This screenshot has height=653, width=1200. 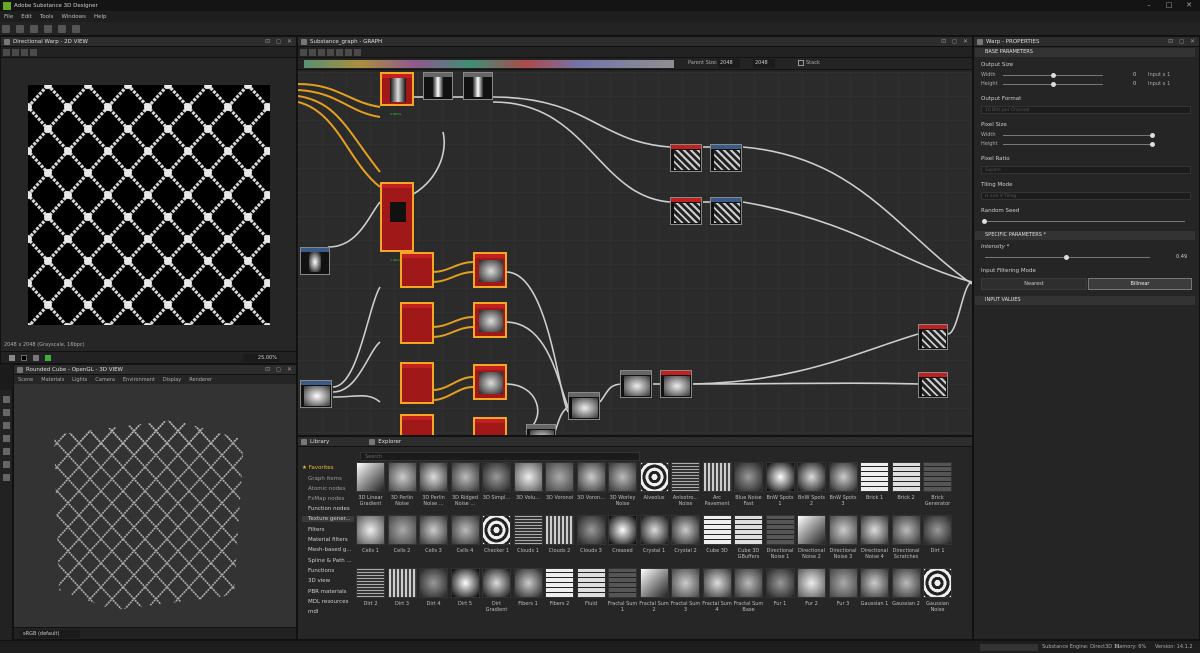 What do you see at coordinates (318, 468) in the screenshot?
I see `category-favorites: ★ Favorites` at bounding box center [318, 468].